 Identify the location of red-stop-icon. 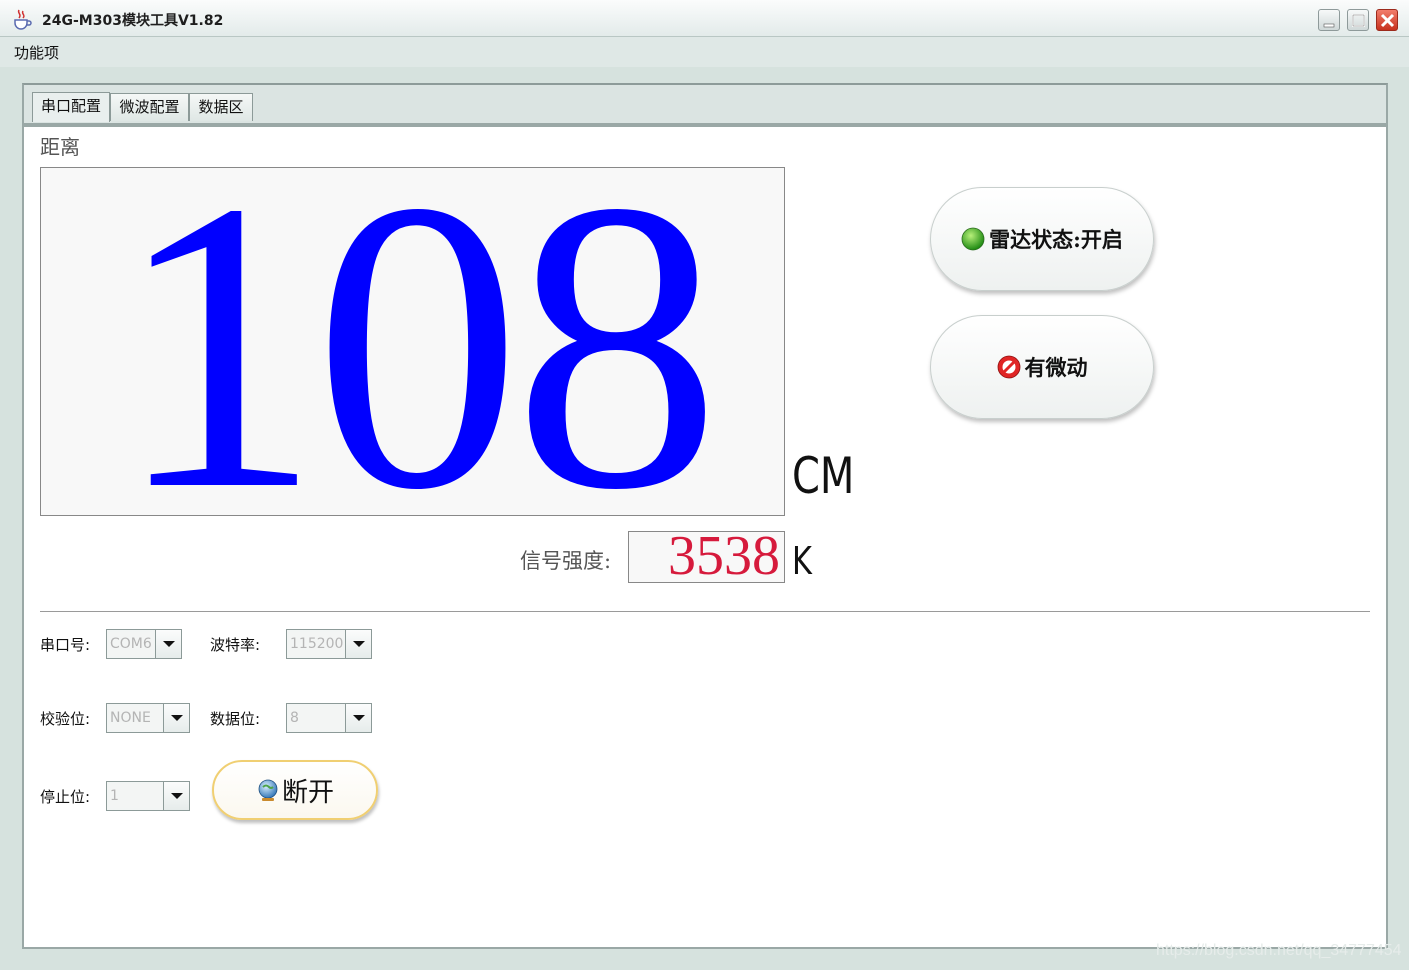
(1008, 367).